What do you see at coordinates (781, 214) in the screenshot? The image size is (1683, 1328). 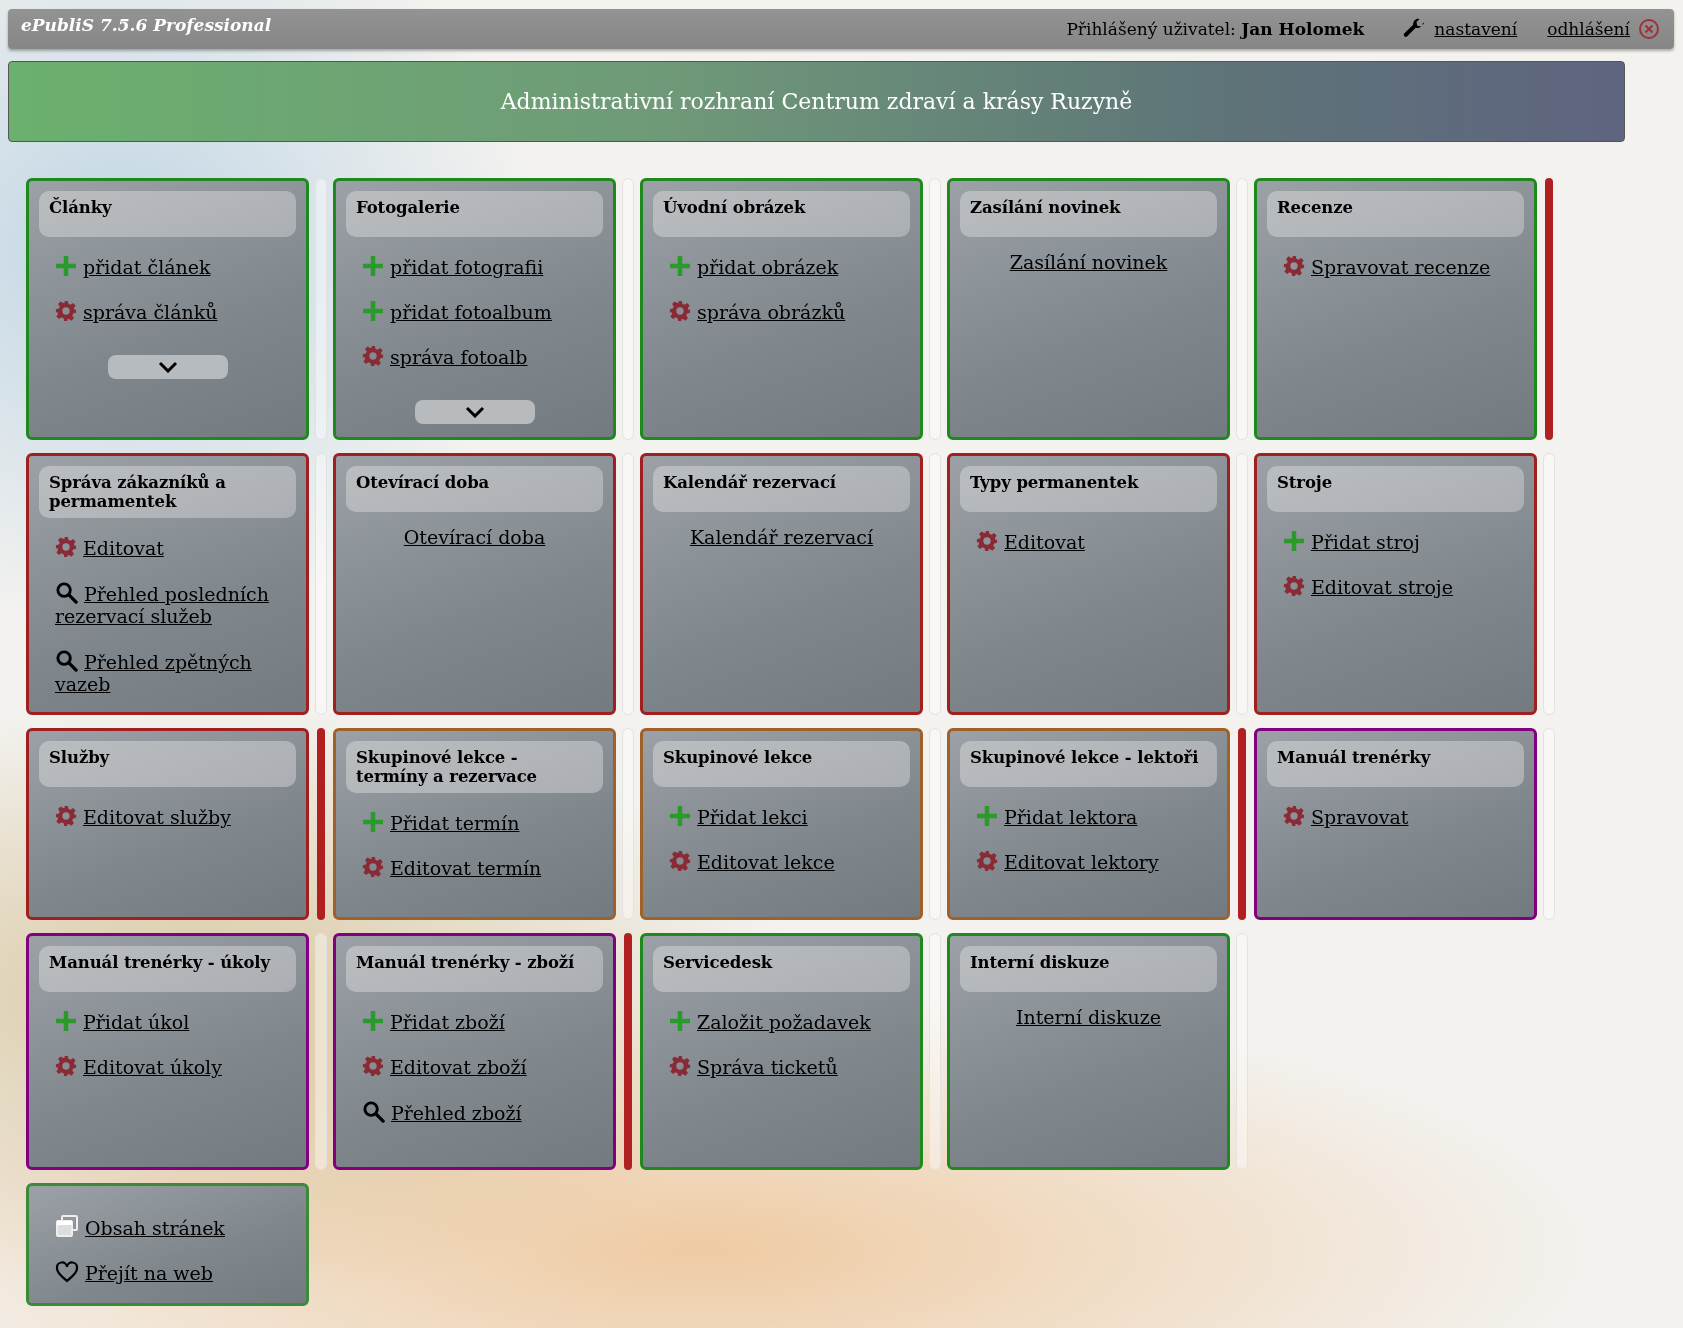 I see `tile-title: Úvodní obrázek` at bounding box center [781, 214].